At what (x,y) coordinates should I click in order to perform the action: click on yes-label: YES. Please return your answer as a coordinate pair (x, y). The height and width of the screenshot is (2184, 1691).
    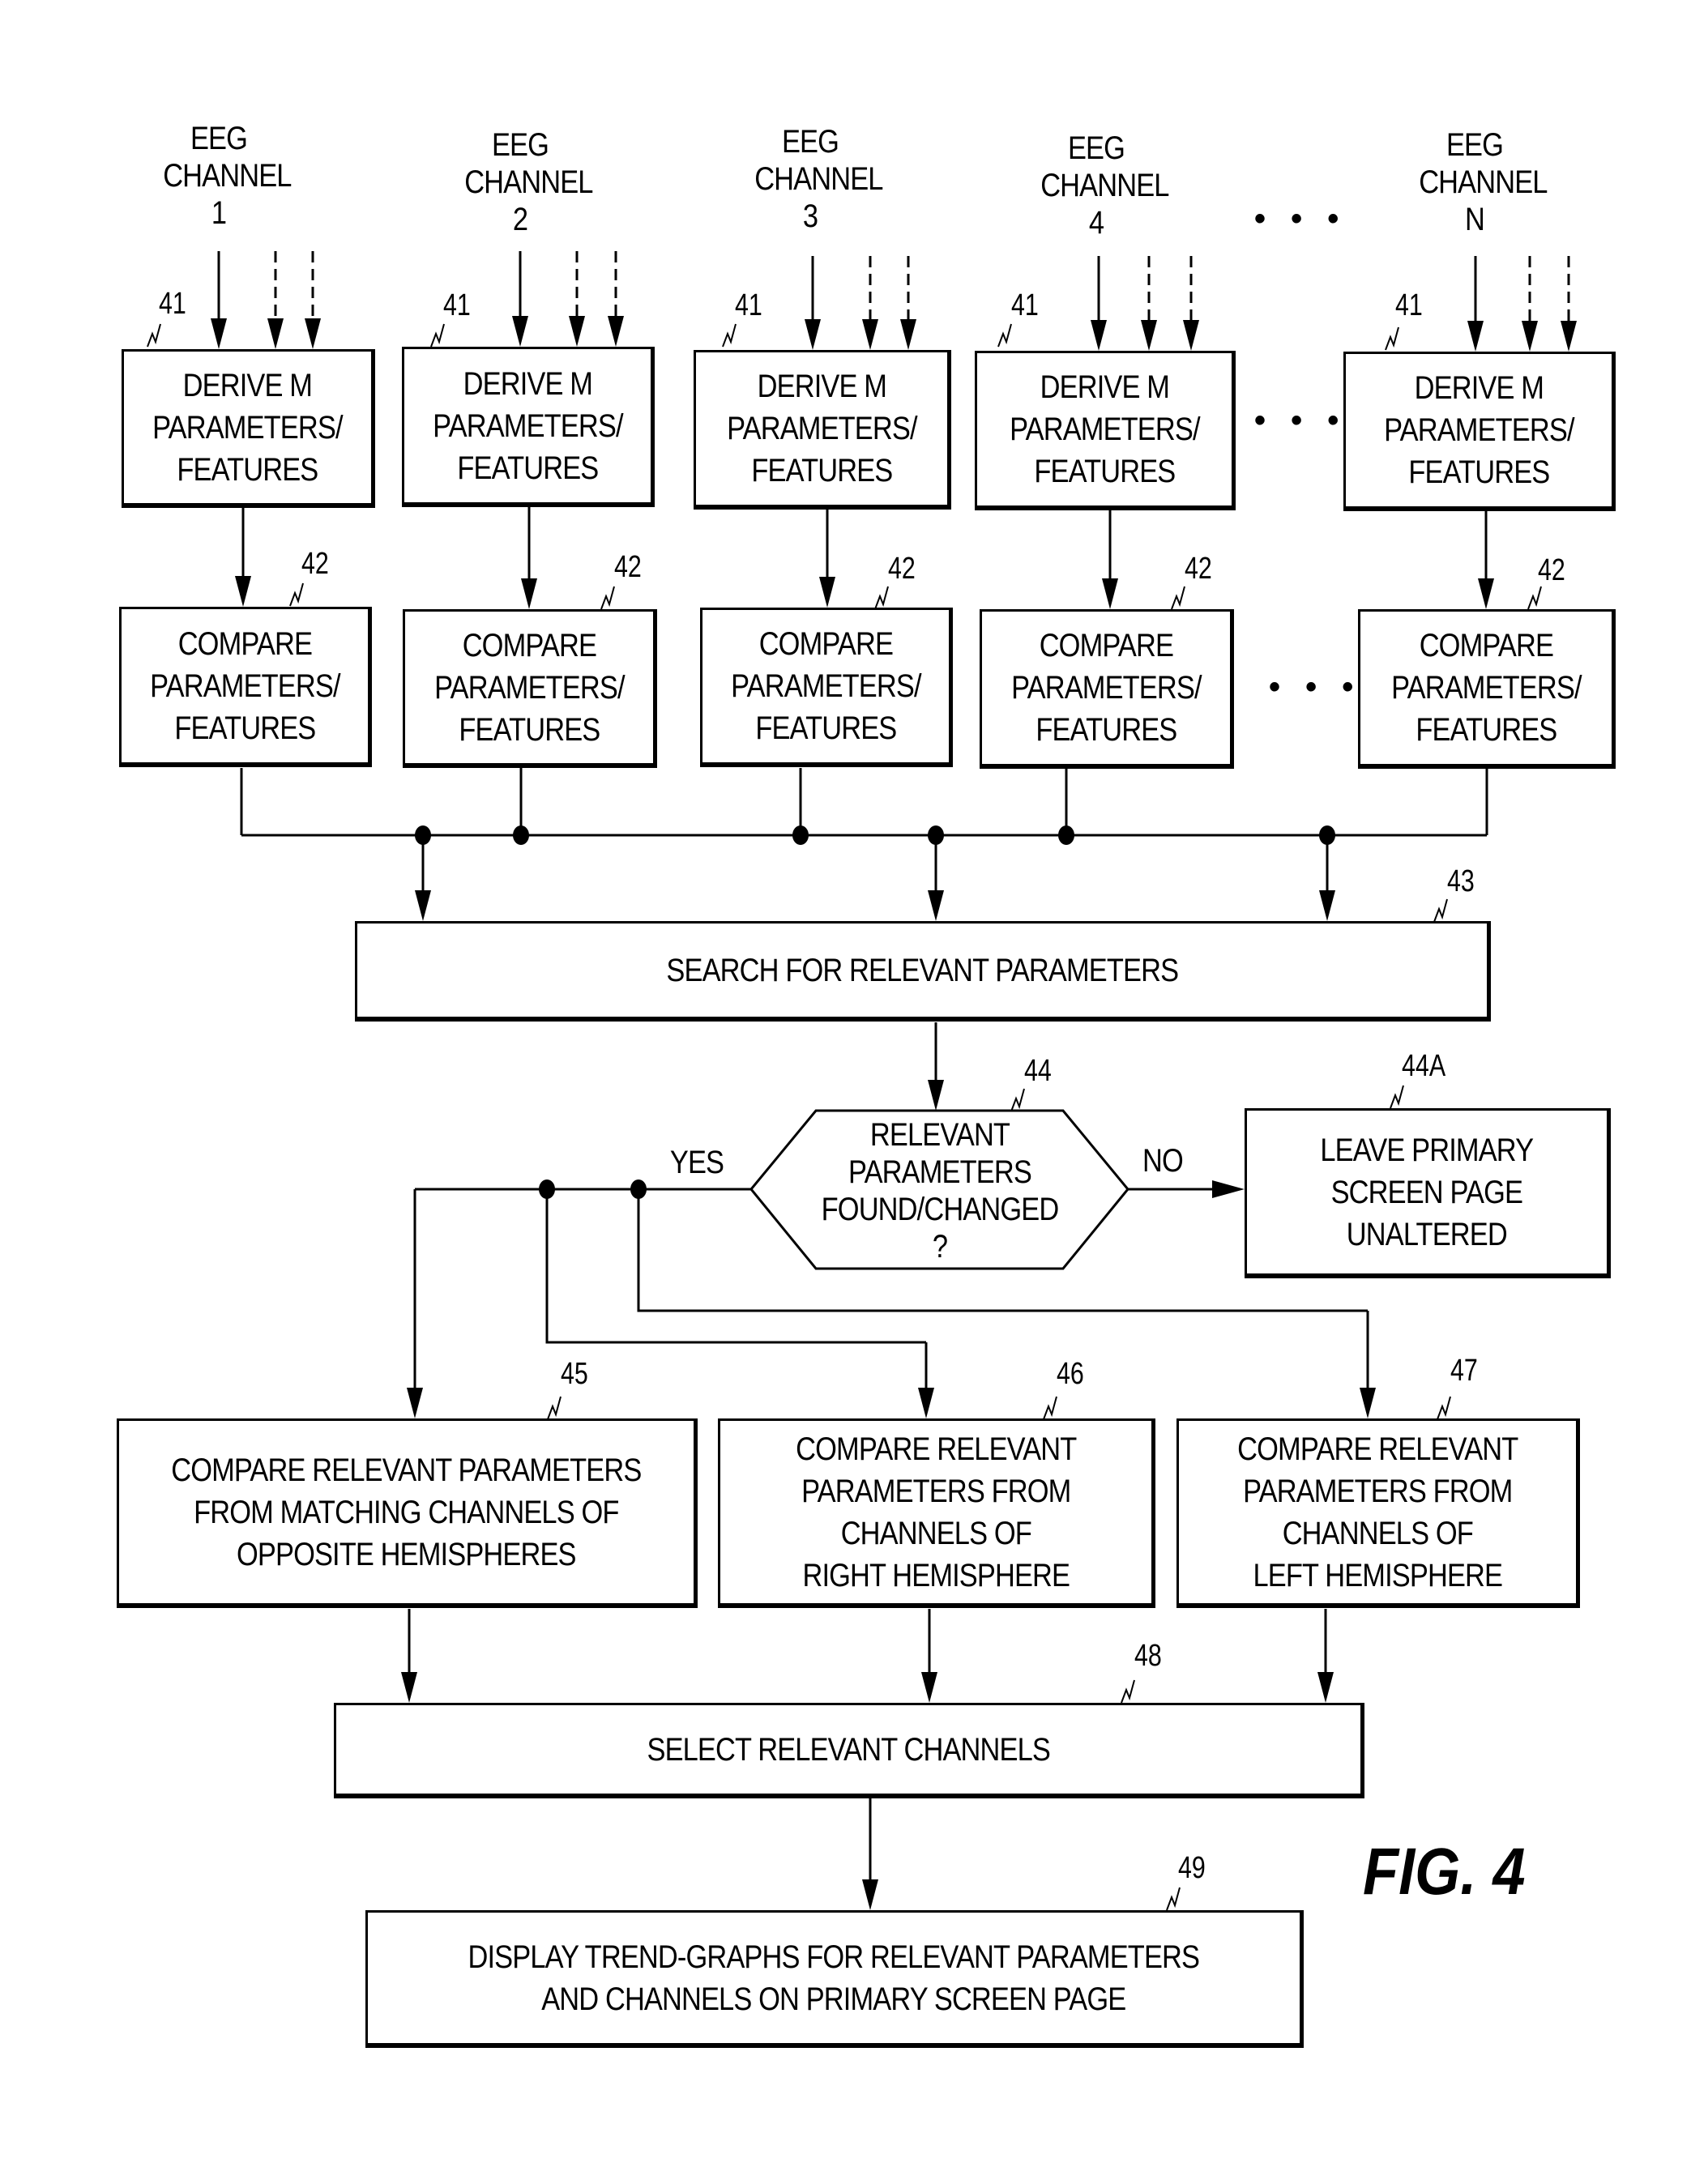
    Looking at the image, I should click on (696, 1162).